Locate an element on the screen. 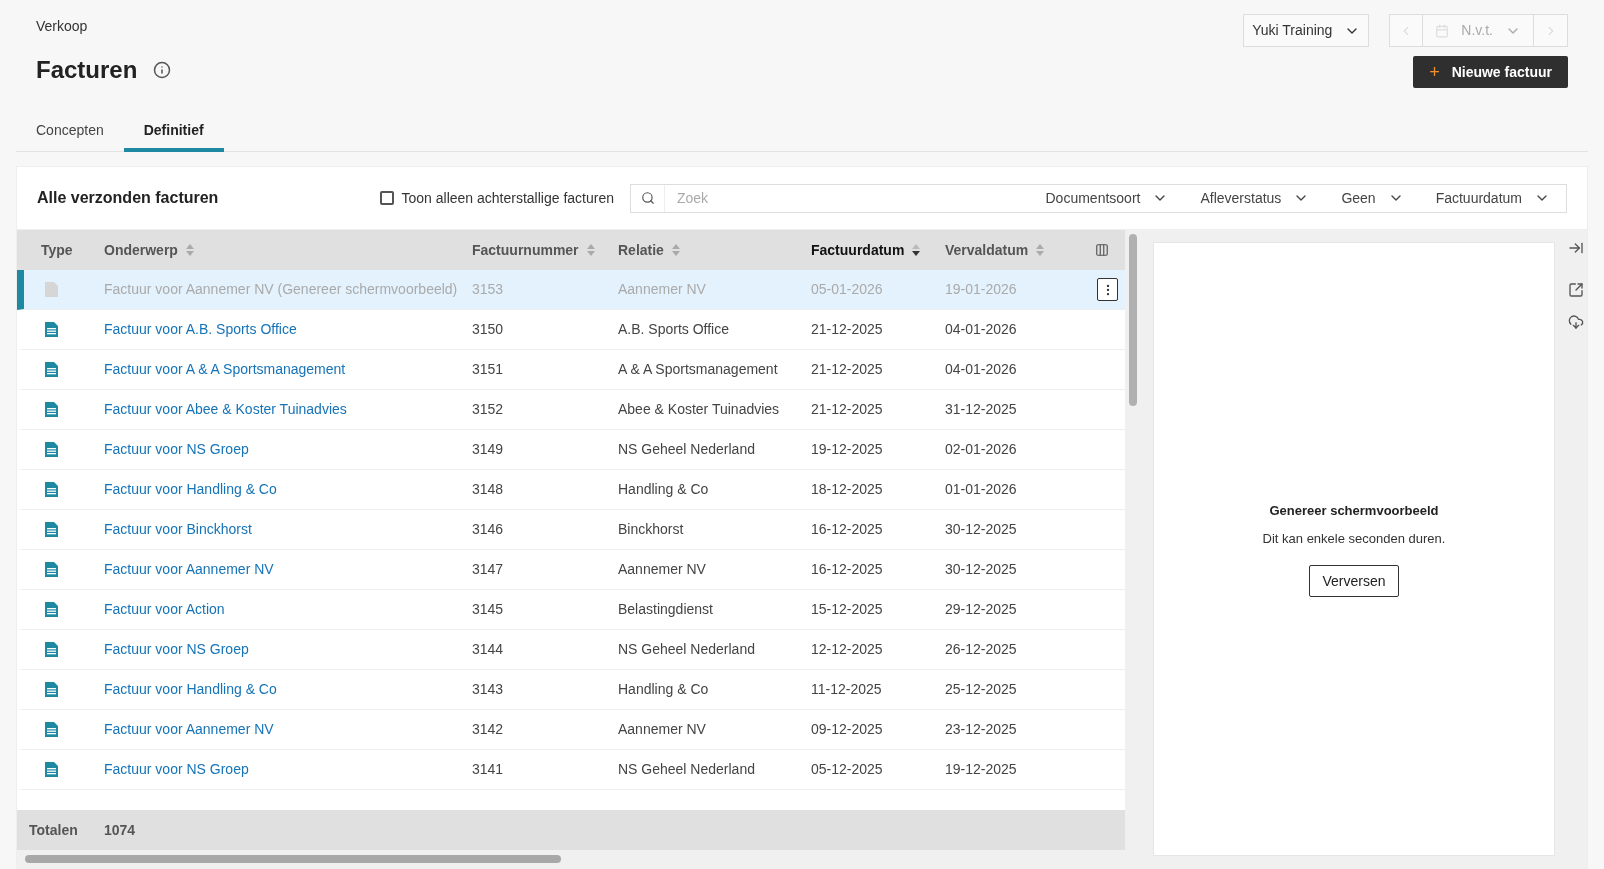  table-cell-text: 23-12-2025 is located at coordinates (981, 729).